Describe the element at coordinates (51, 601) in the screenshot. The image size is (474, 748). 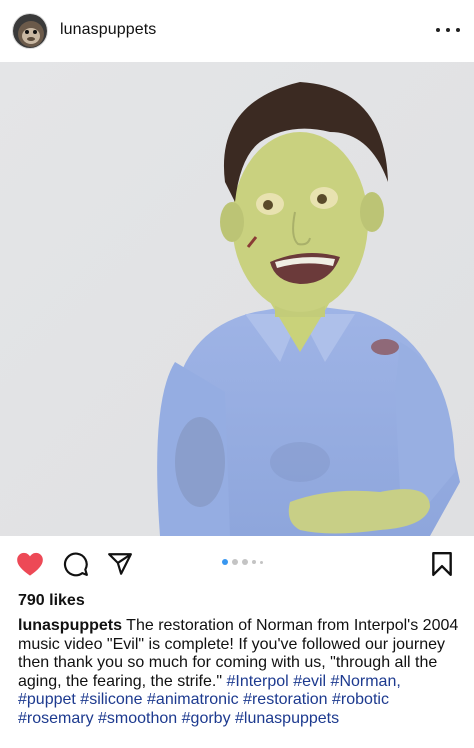
I see `like-count: 790 likes` at that location.